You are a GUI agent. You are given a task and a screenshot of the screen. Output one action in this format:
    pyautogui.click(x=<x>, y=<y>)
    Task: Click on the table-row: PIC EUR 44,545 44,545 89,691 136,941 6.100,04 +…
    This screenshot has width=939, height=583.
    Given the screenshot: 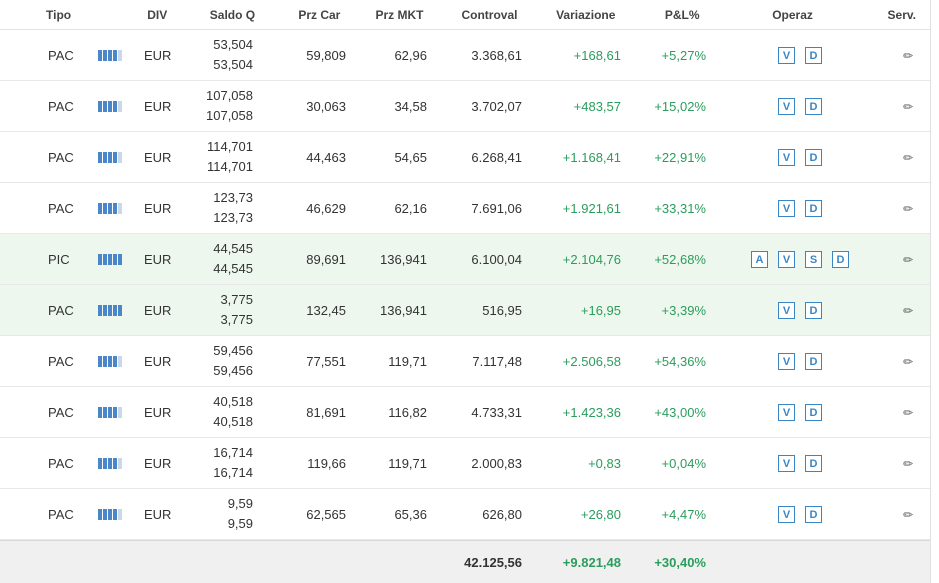 What is the action you would take?
    pyautogui.click(x=465, y=259)
    